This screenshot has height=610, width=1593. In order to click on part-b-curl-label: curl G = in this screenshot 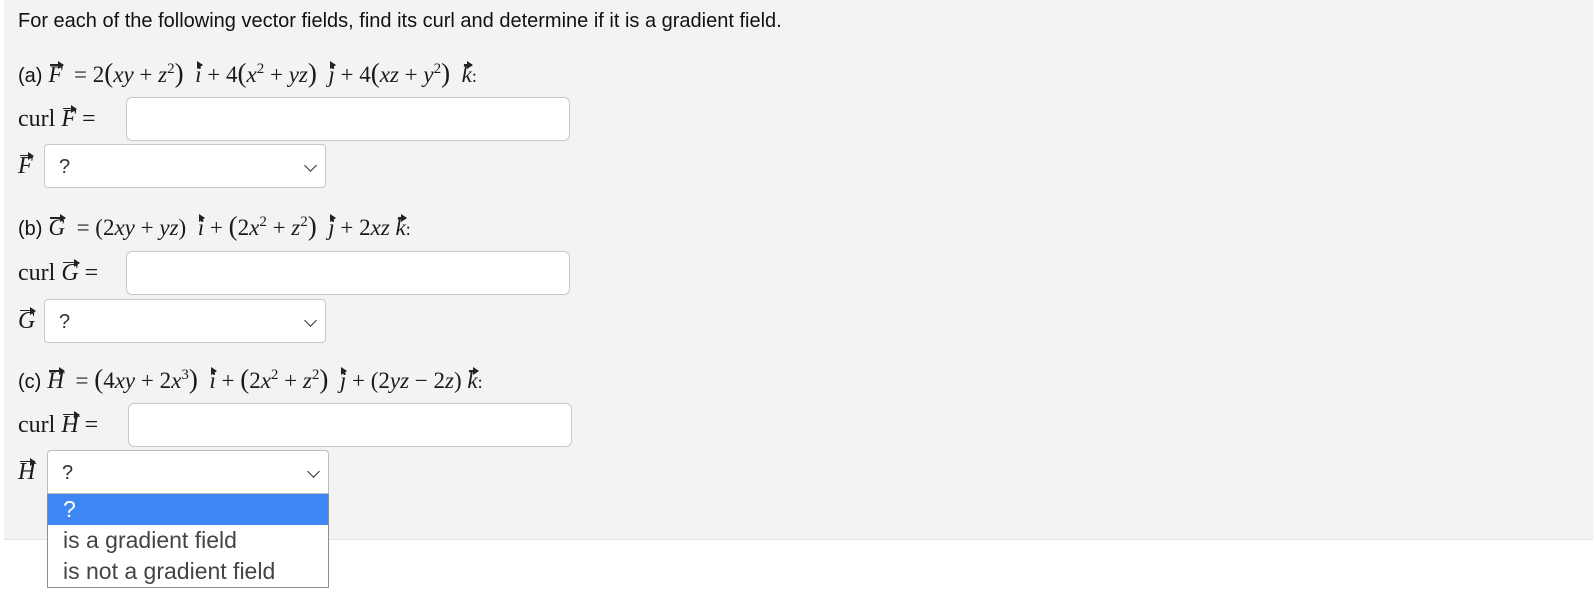, I will do `click(58, 272)`.